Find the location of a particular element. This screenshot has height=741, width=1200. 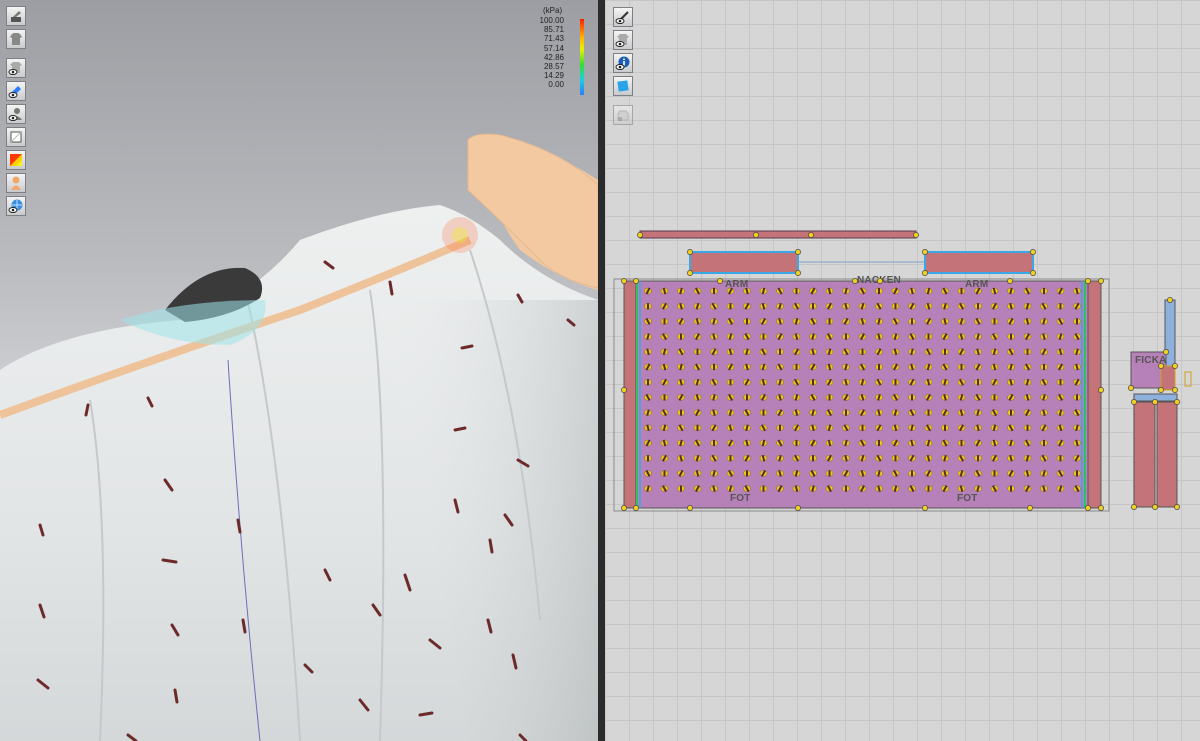

show-garment-button is located at coordinates (16, 68).